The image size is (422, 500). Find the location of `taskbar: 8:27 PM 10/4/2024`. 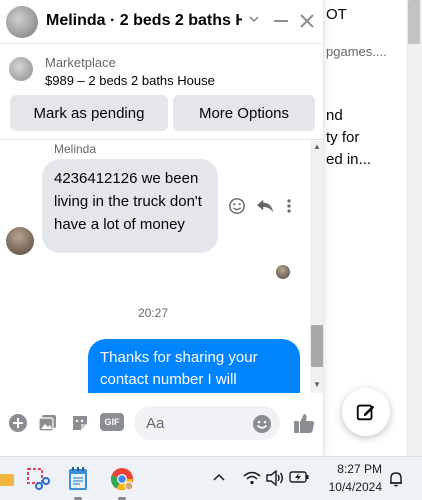

taskbar: 8:27 PM 10/4/2024 is located at coordinates (211, 478).